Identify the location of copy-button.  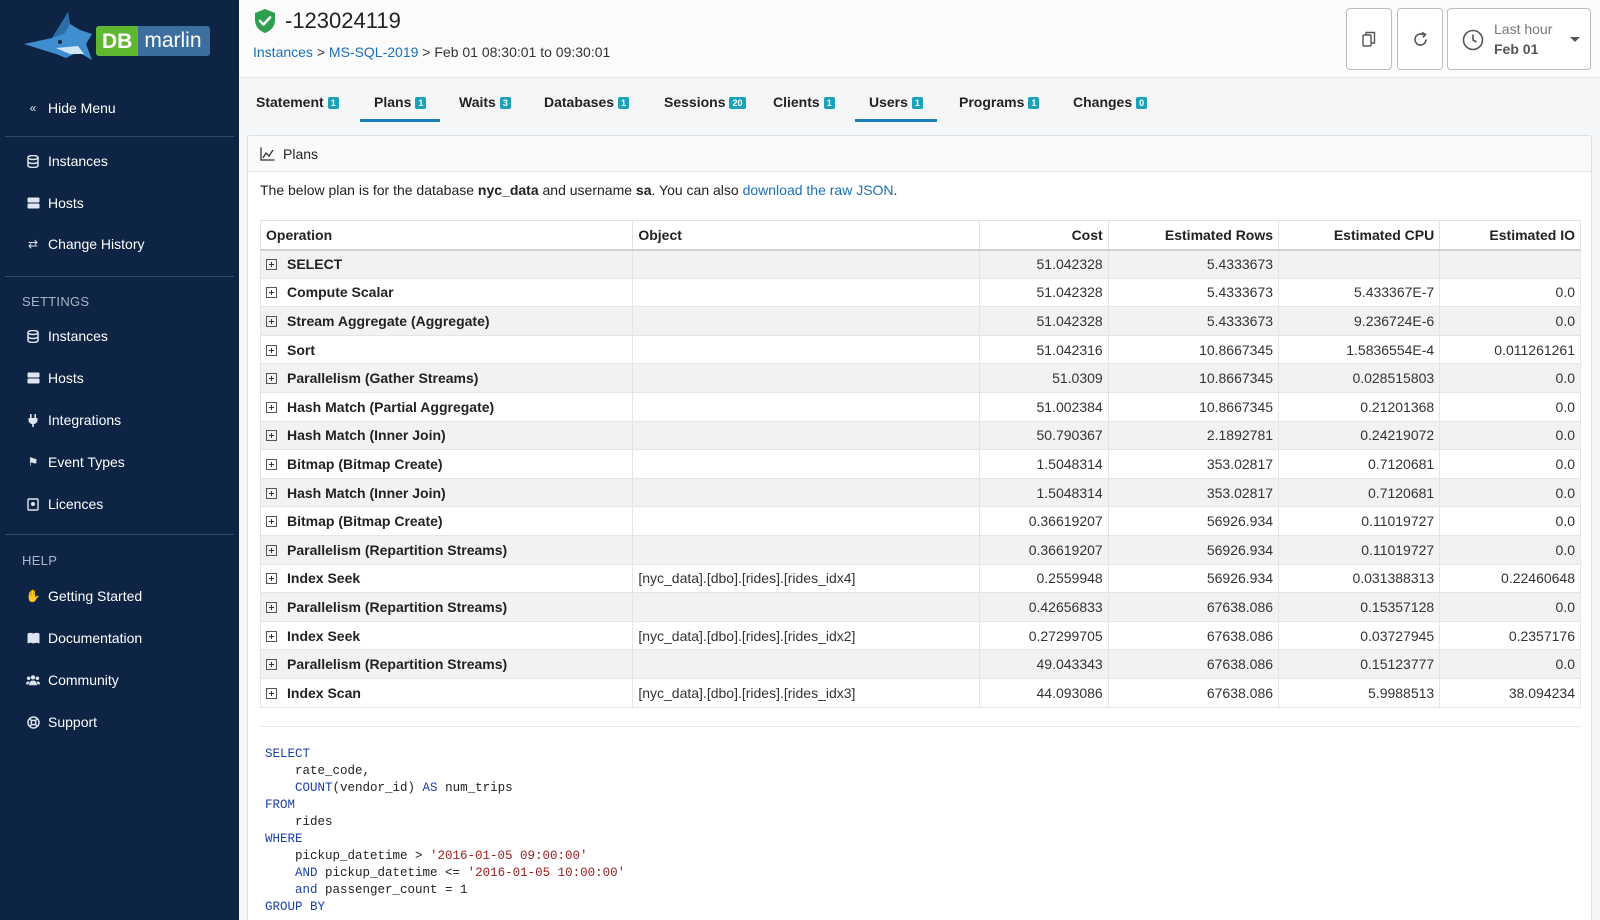
(1369, 39).